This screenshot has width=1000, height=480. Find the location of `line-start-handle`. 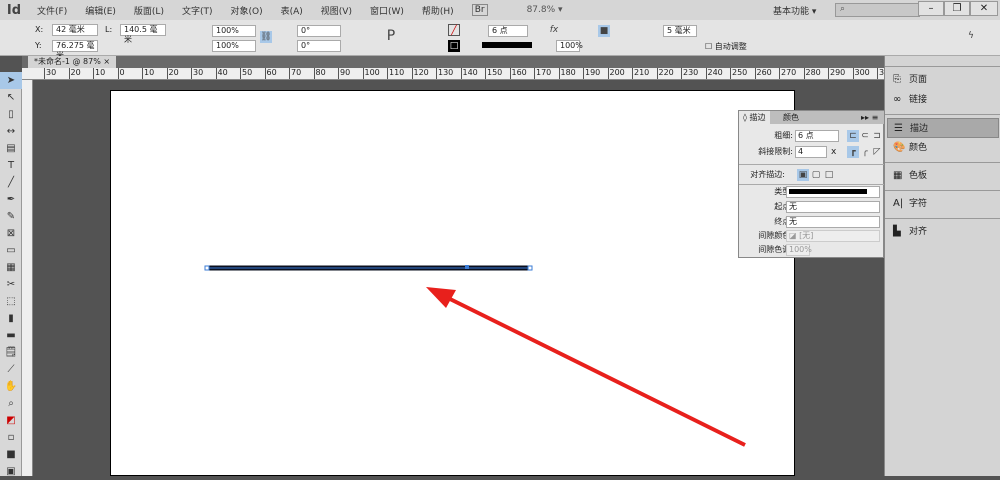

line-start-handle is located at coordinates (207, 268).